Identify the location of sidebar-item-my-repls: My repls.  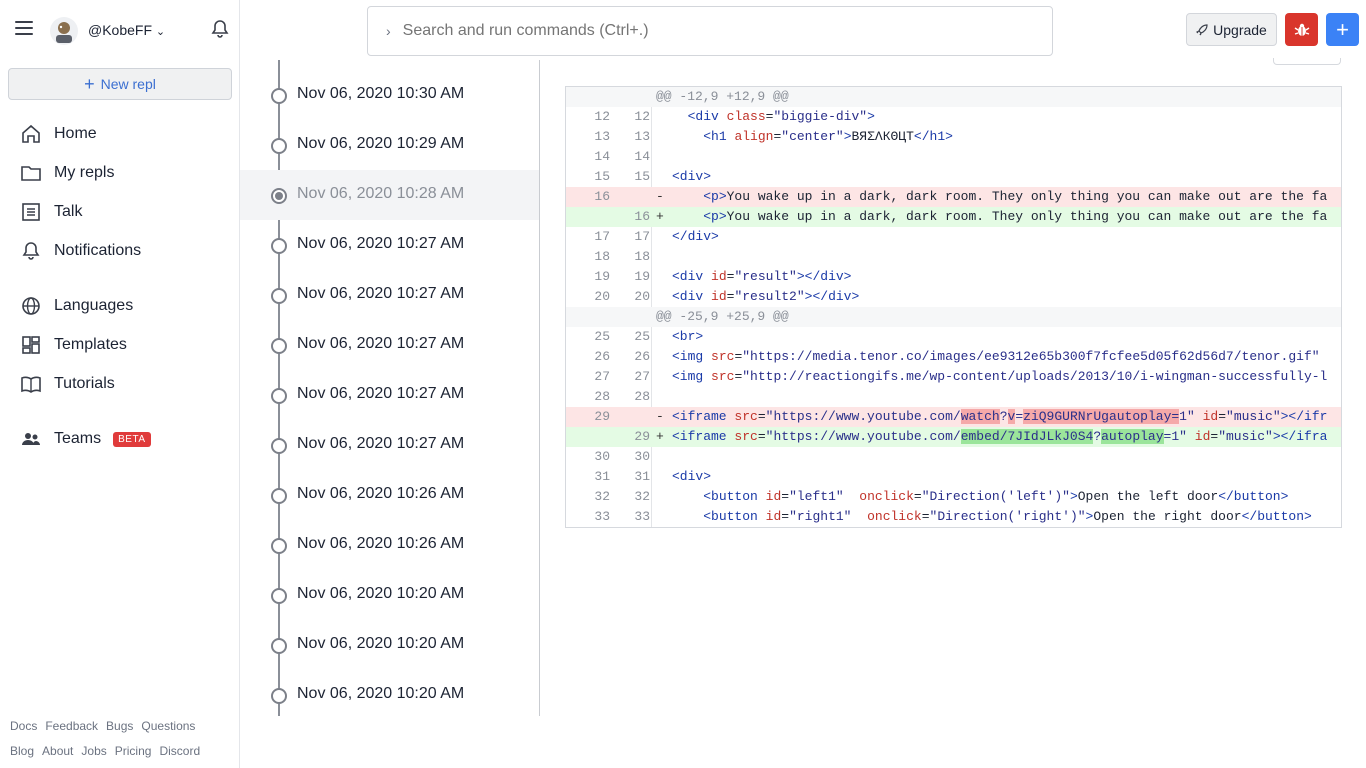
(67, 173).